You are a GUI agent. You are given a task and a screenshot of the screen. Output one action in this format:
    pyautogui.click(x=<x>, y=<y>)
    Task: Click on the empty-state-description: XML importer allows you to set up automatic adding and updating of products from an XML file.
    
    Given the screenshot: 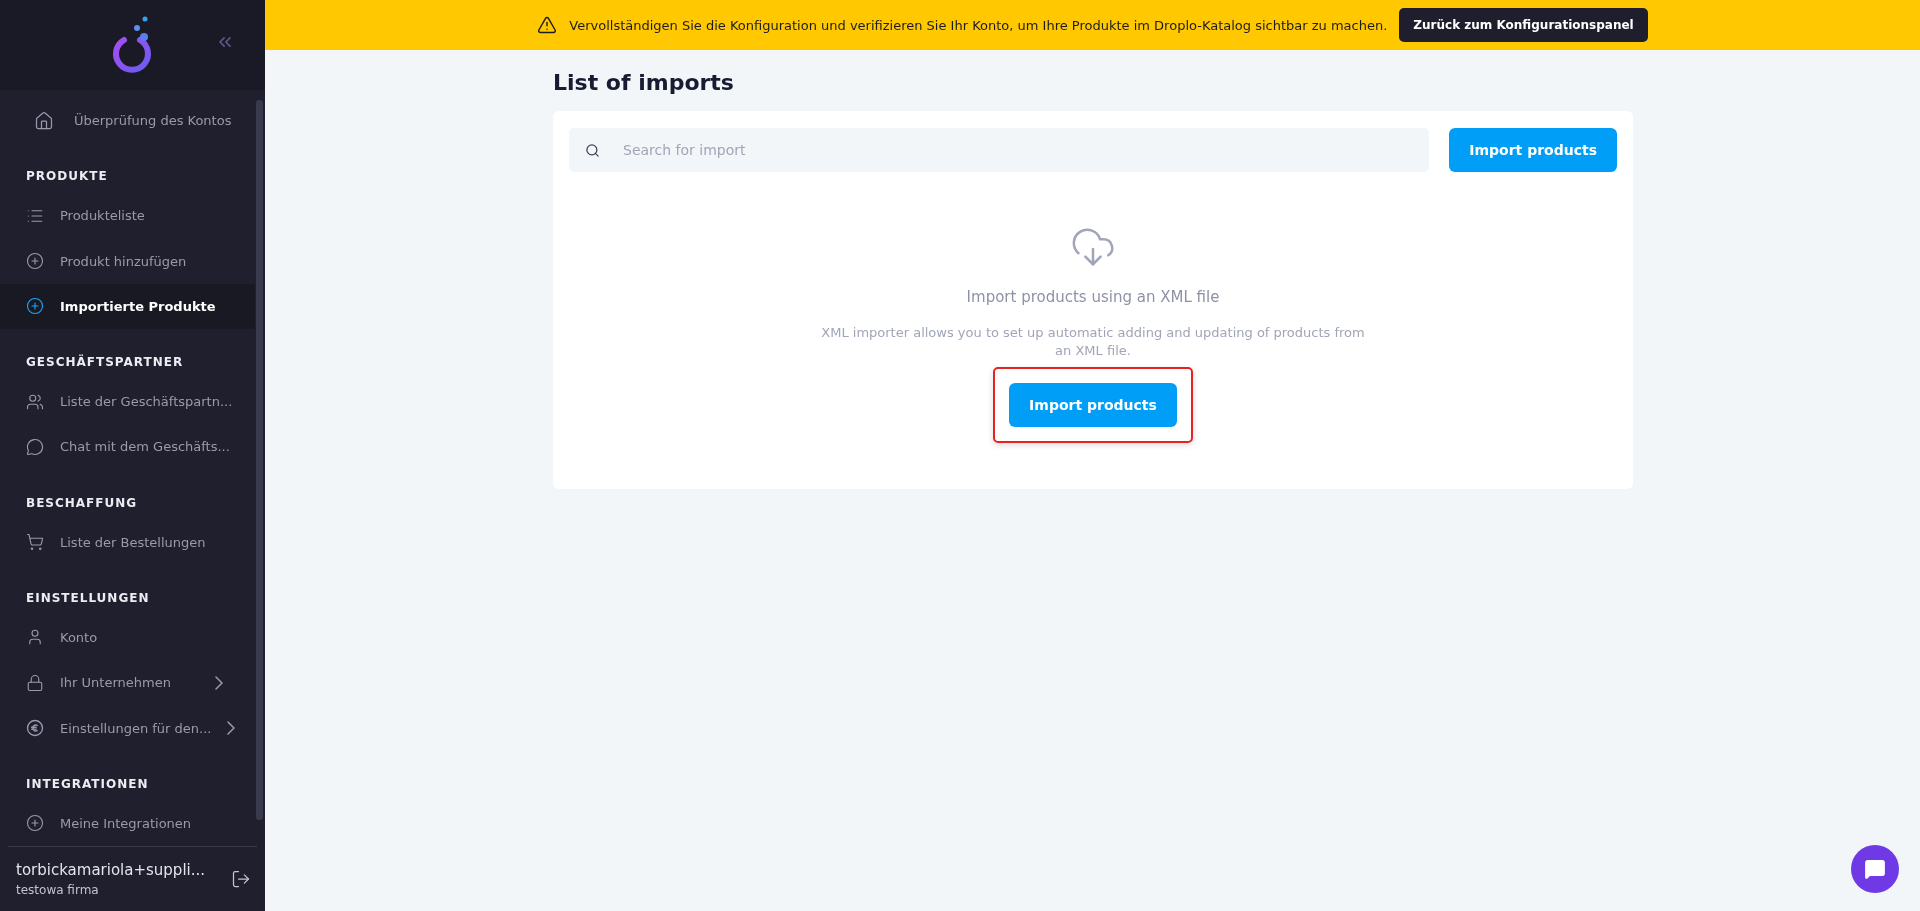 What is the action you would take?
    pyautogui.click(x=1093, y=342)
    